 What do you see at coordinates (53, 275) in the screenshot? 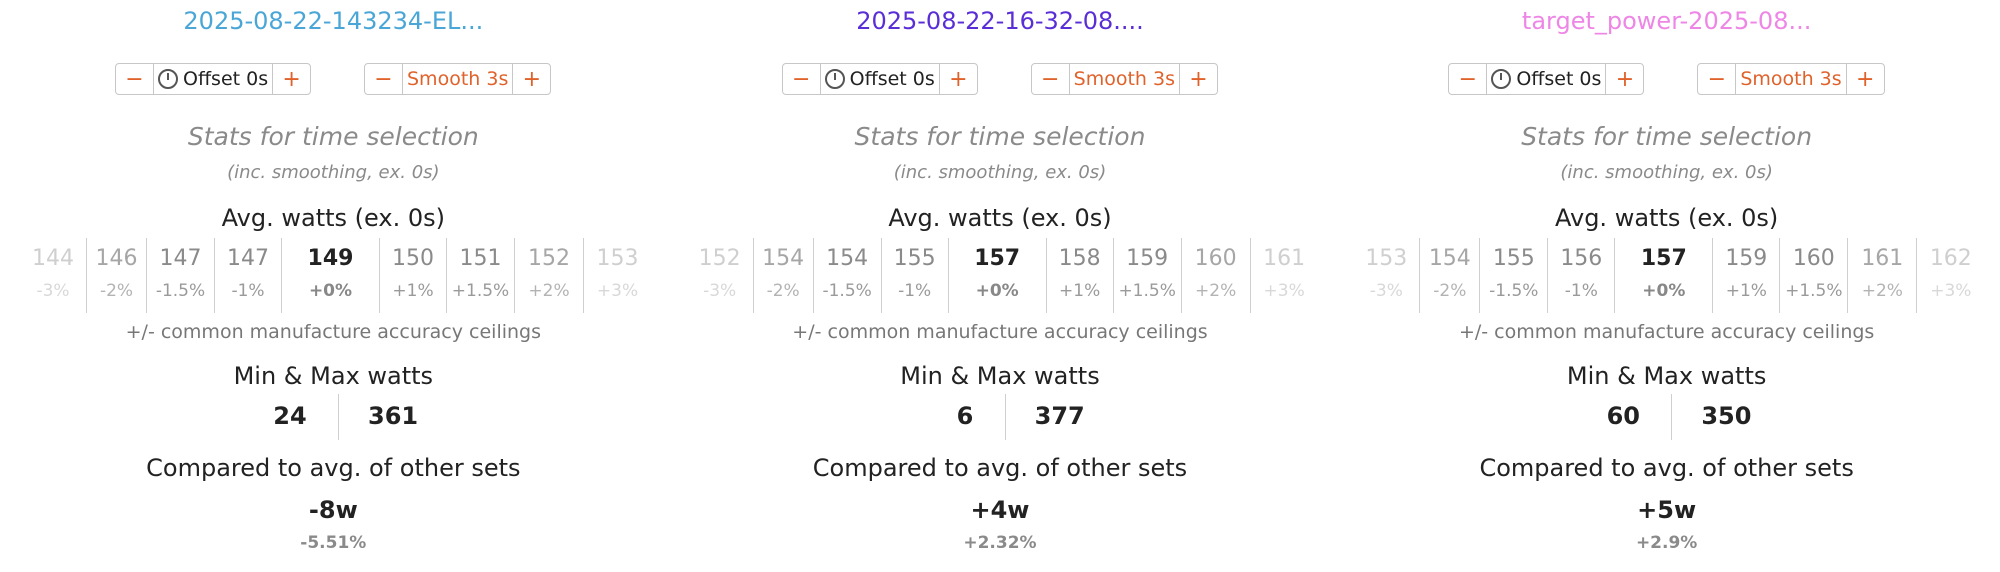
I see `accuracy-cell: 144 -3%` at bounding box center [53, 275].